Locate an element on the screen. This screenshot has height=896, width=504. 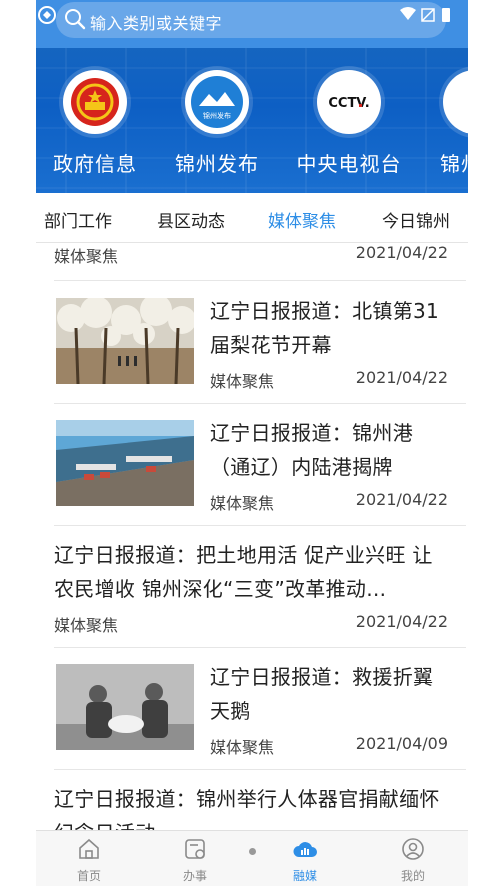
nav-label: 首页 is located at coordinates (88, 876).